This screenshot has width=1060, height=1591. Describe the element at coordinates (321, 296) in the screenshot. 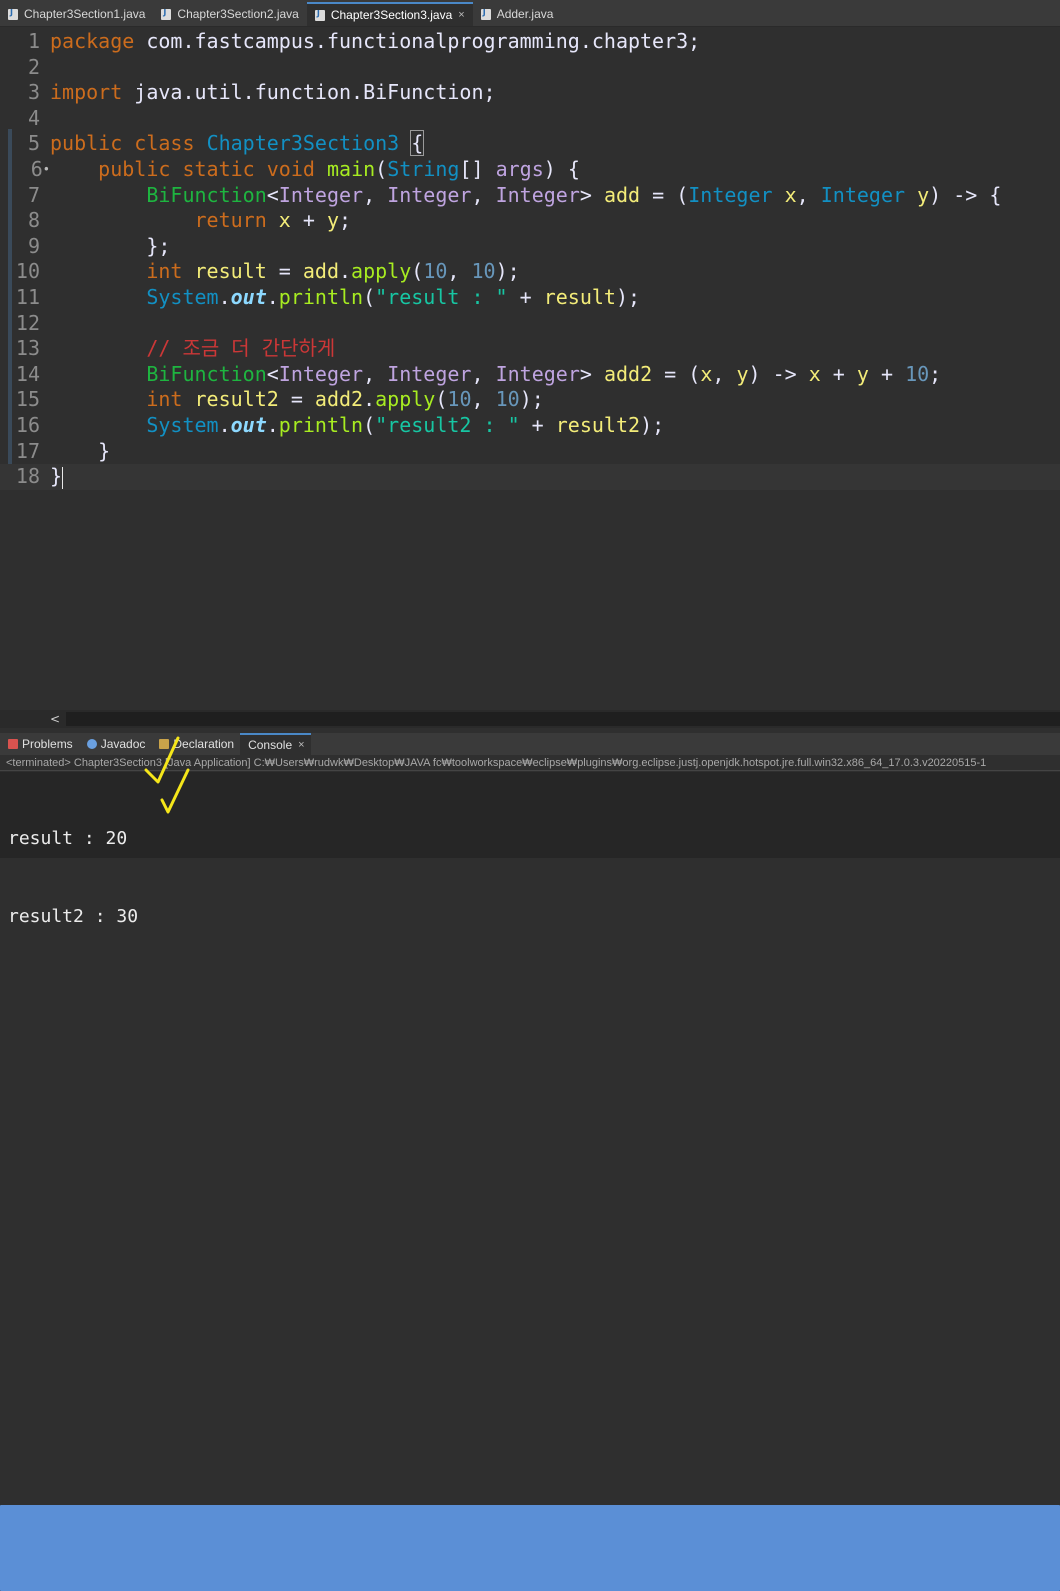

I see `method-name: println` at that location.